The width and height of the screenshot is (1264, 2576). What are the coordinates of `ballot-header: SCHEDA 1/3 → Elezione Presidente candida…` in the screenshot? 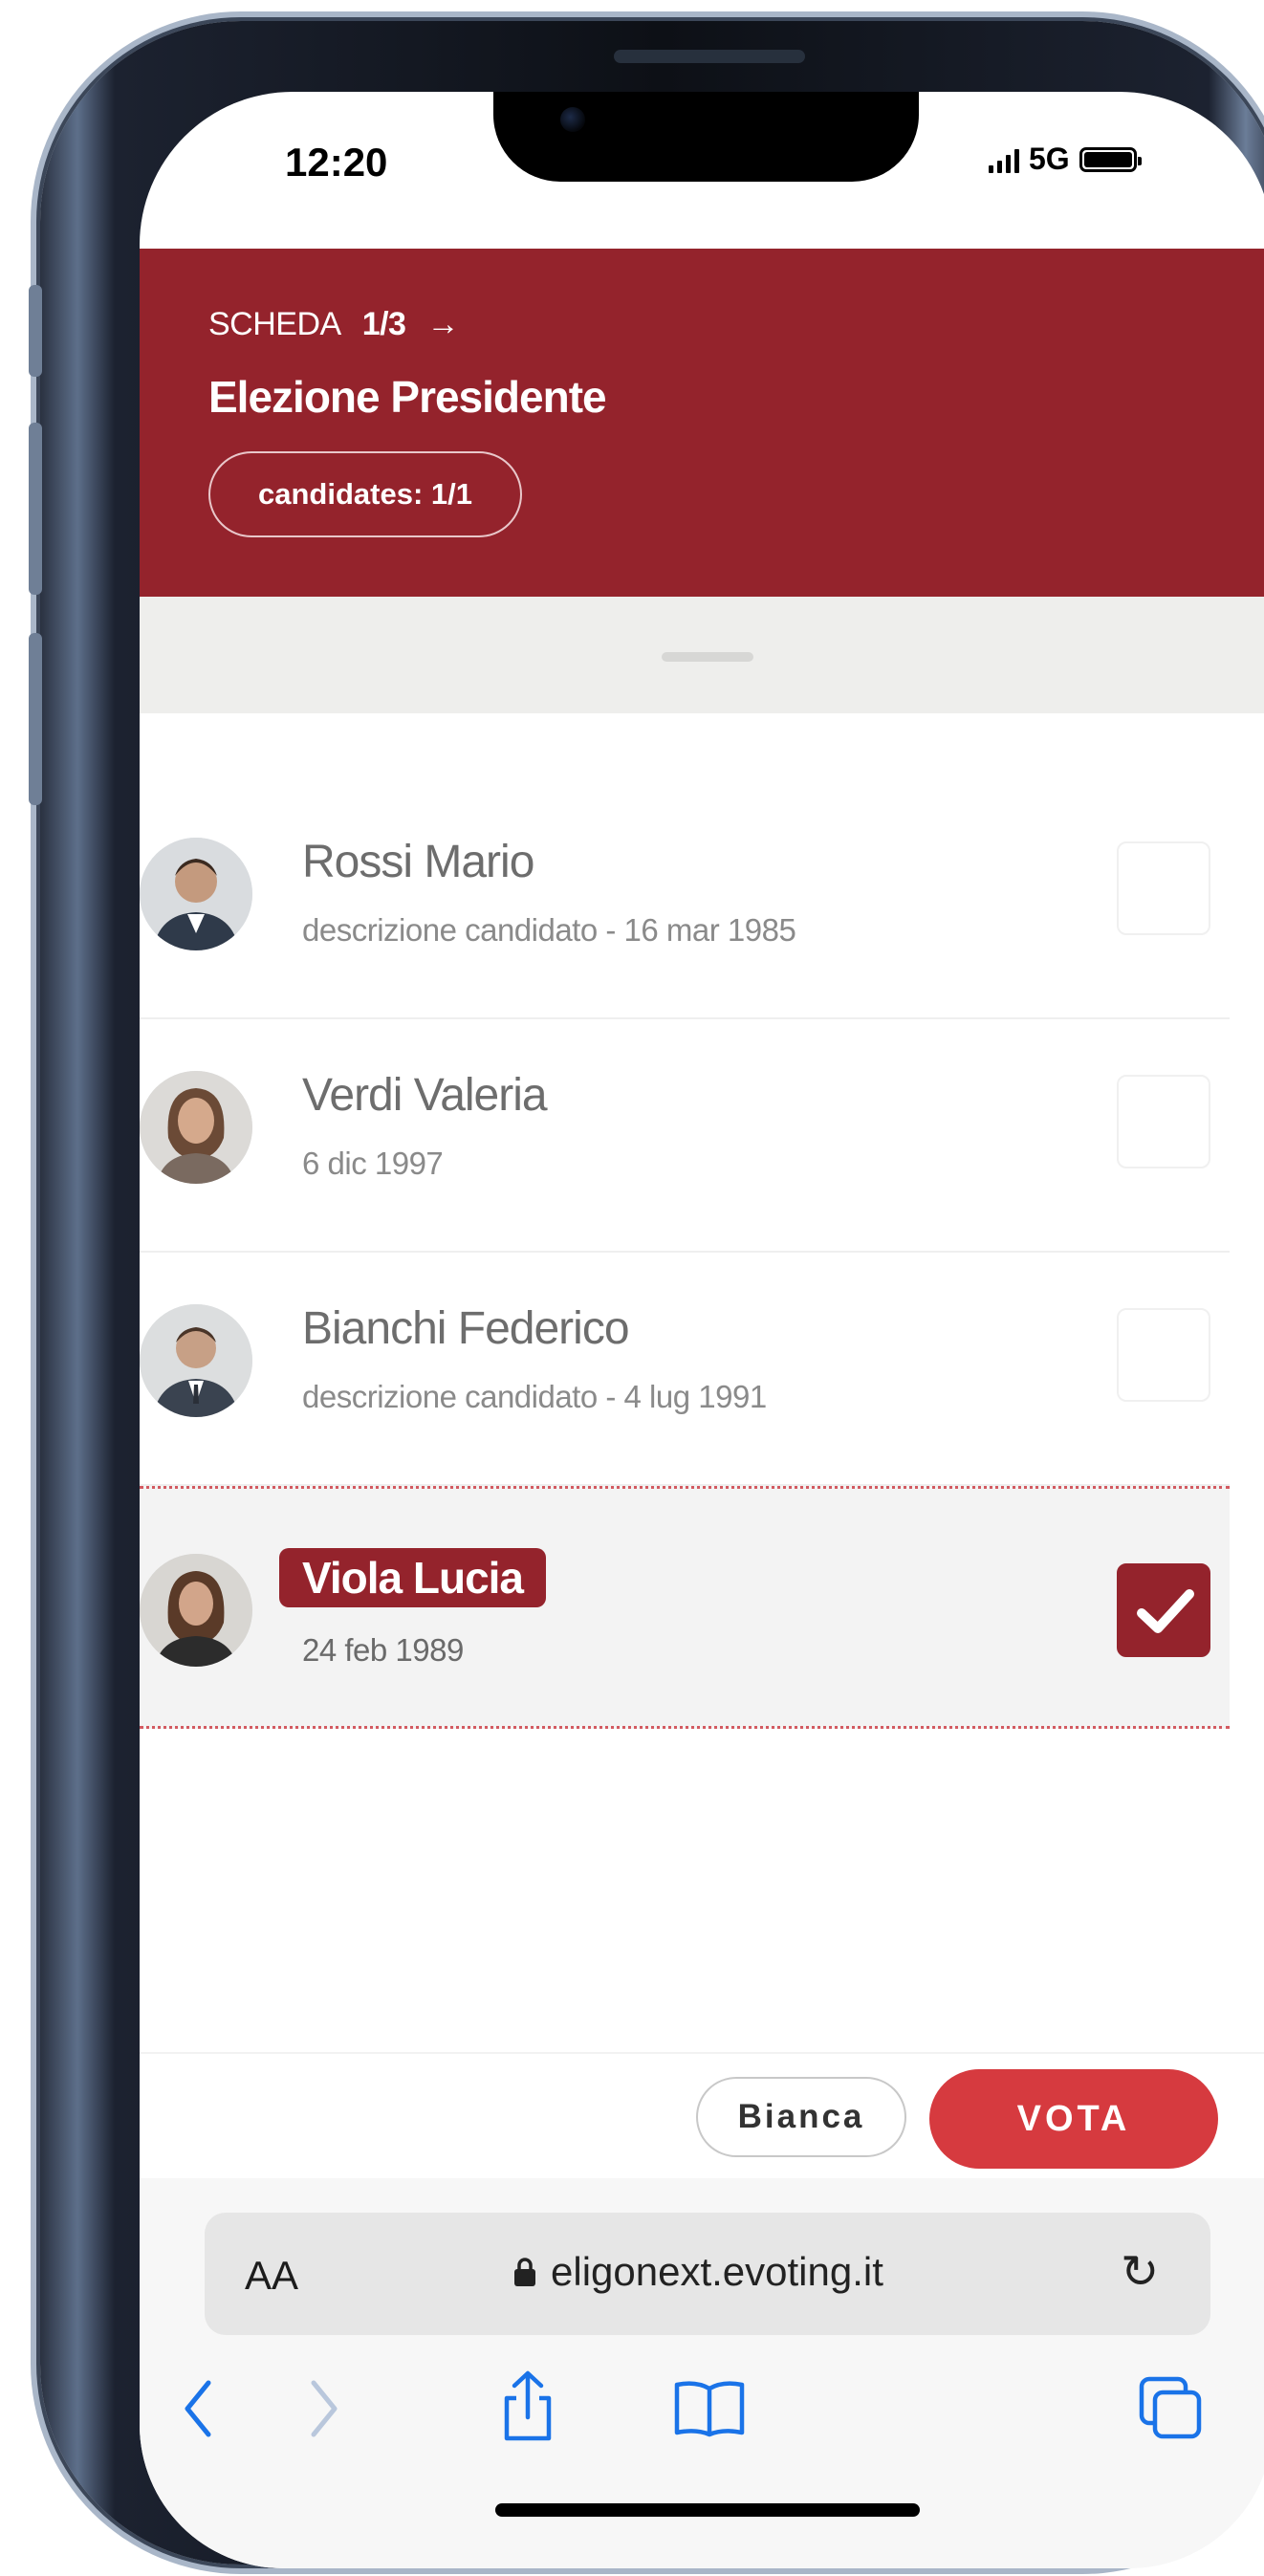 It's located at (702, 423).